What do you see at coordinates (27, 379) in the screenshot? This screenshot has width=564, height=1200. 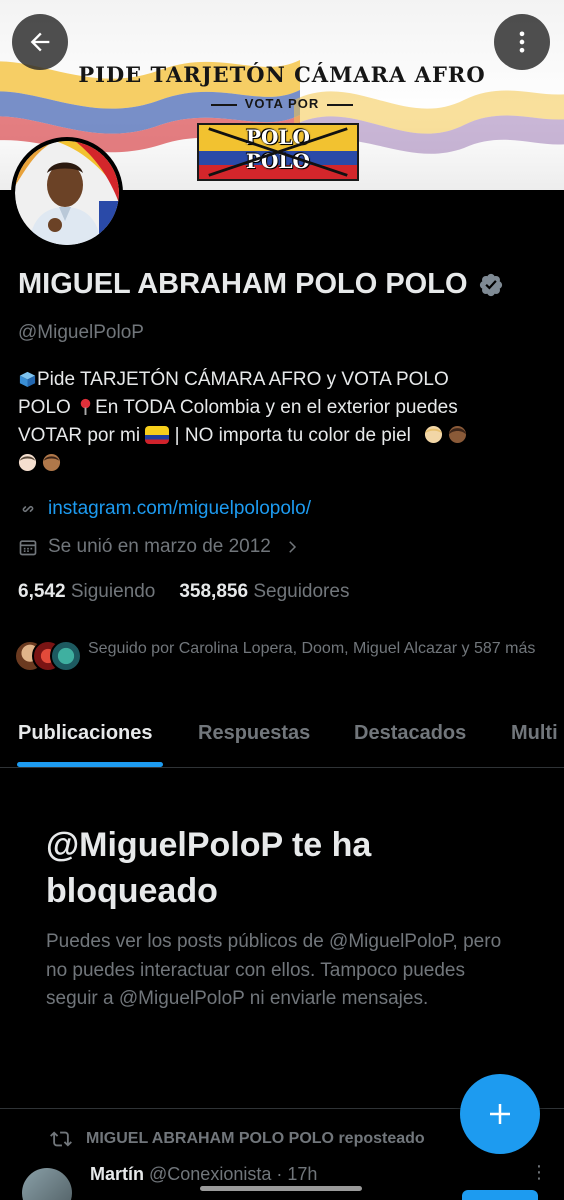 I see `ballot-box-icon` at bounding box center [27, 379].